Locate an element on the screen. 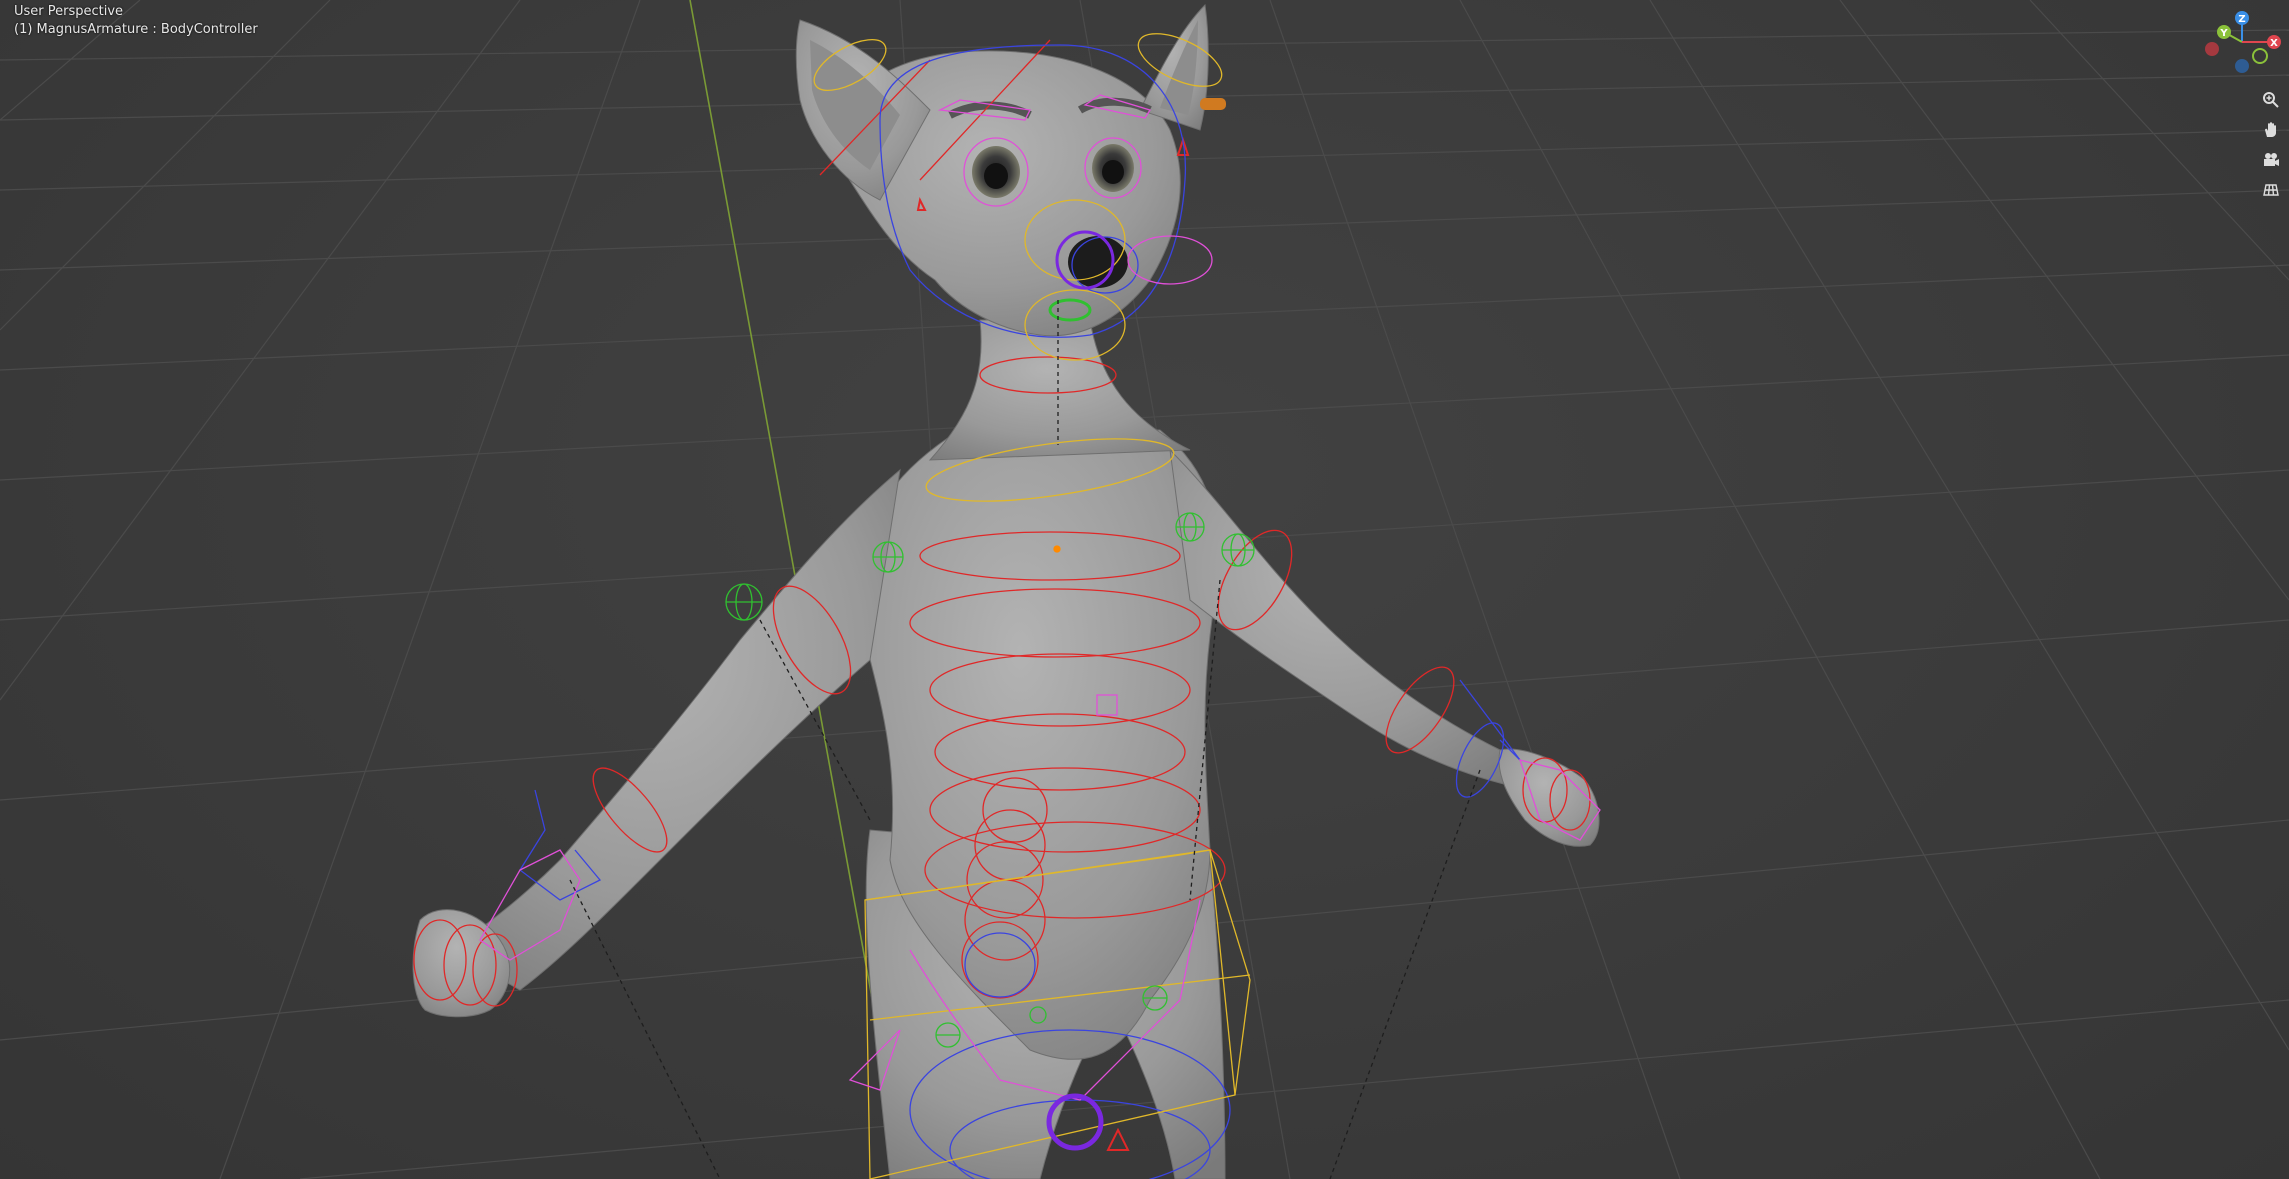 The height and width of the screenshot is (1179, 2289). gizmo-y-label: Y is located at coordinates (2223, 33).